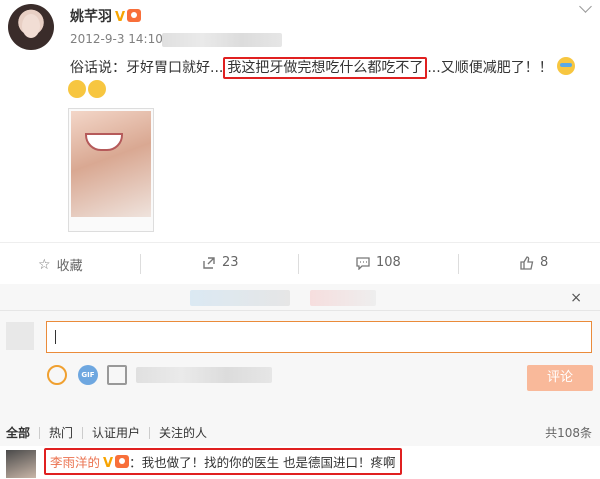  I want to click on close-icon: ×, so click(576, 298).